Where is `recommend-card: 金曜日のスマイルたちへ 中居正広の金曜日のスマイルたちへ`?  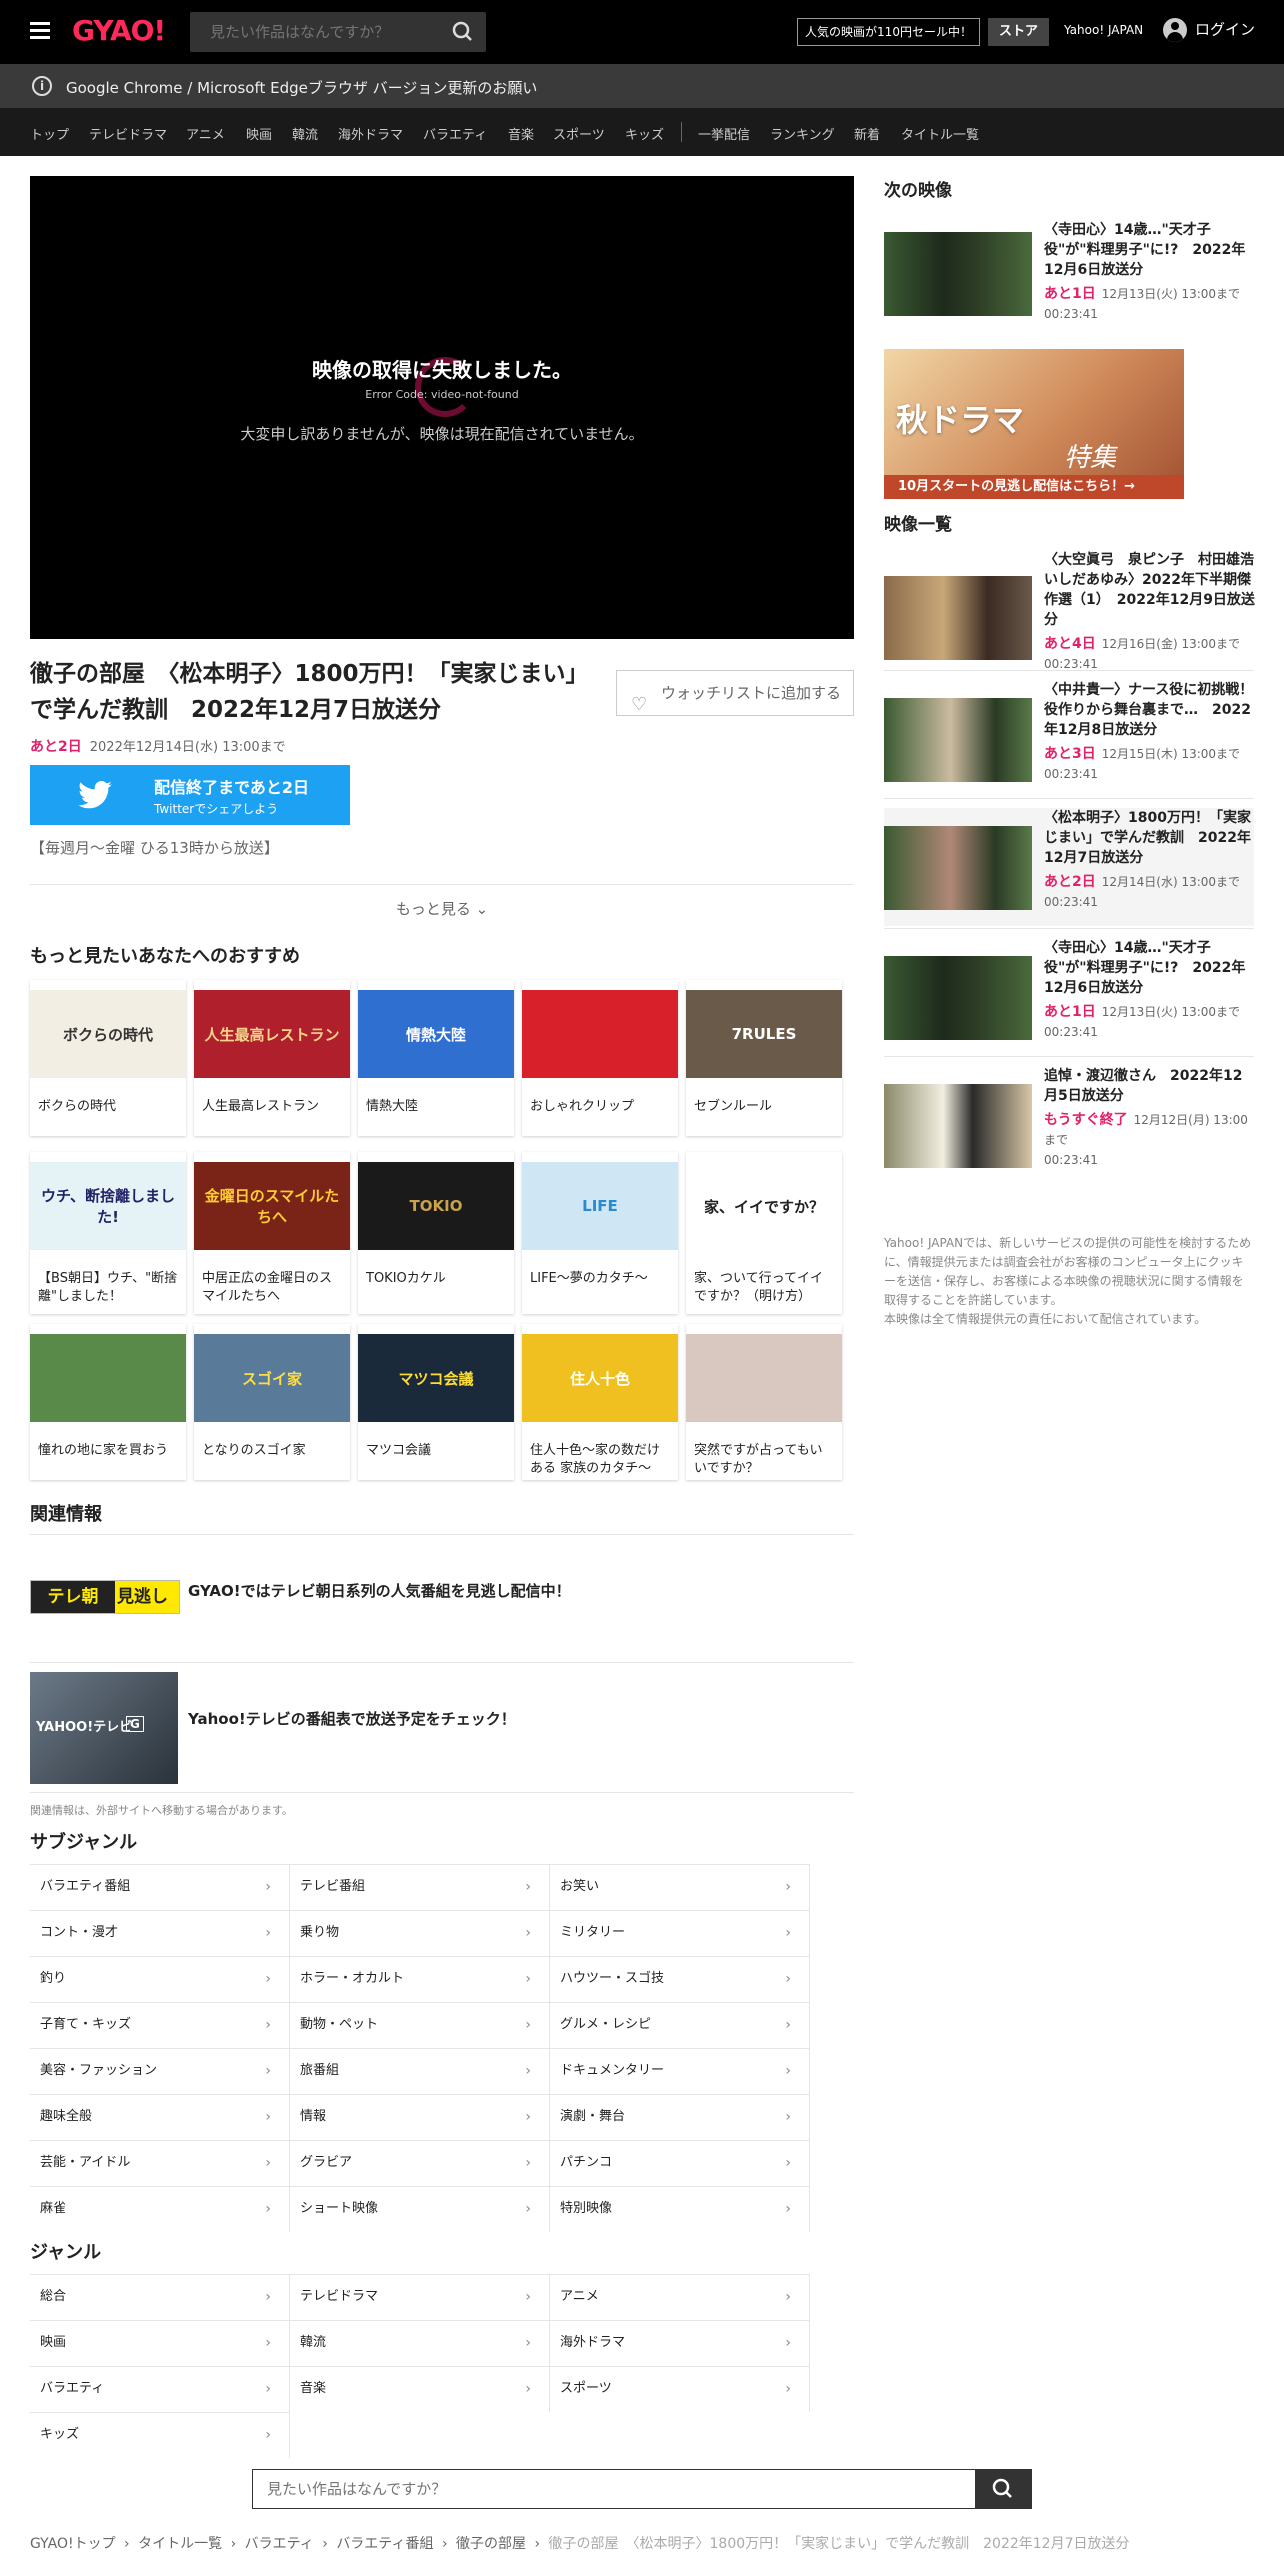 recommend-card: 金曜日のスマイルたちへ 中居正広の金曜日のスマイルたちへ is located at coordinates (272, 1233).